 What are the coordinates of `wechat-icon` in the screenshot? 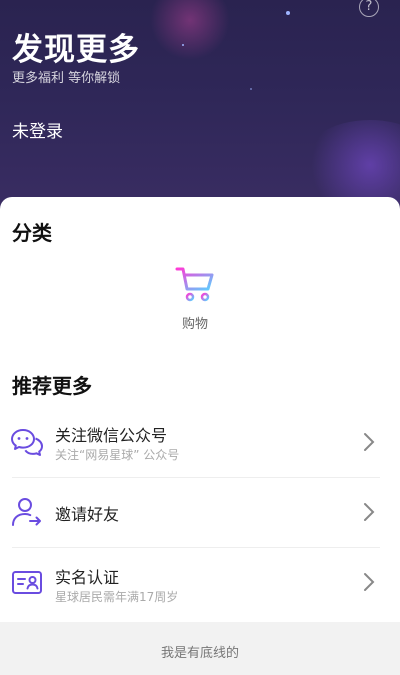 It's located at (27, 442).